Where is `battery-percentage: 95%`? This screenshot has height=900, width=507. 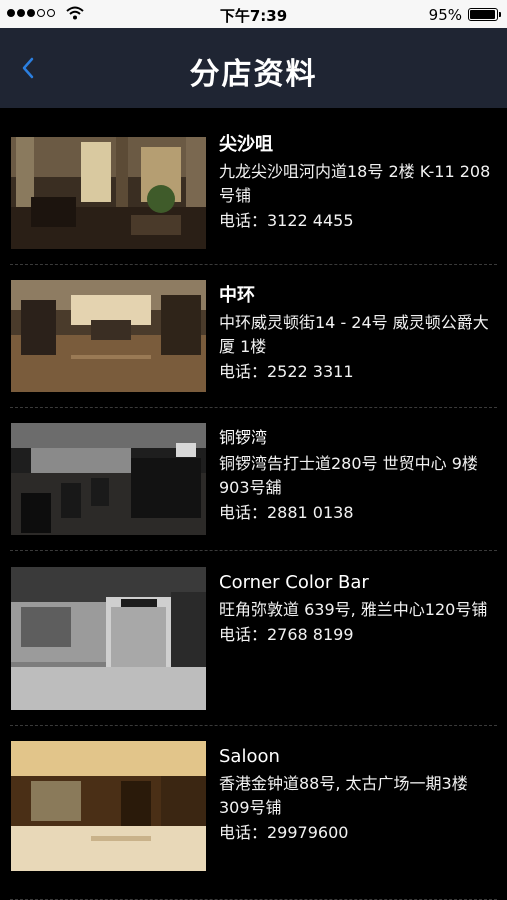 battery-percentage: 95% is located at coordinates (445, 15).